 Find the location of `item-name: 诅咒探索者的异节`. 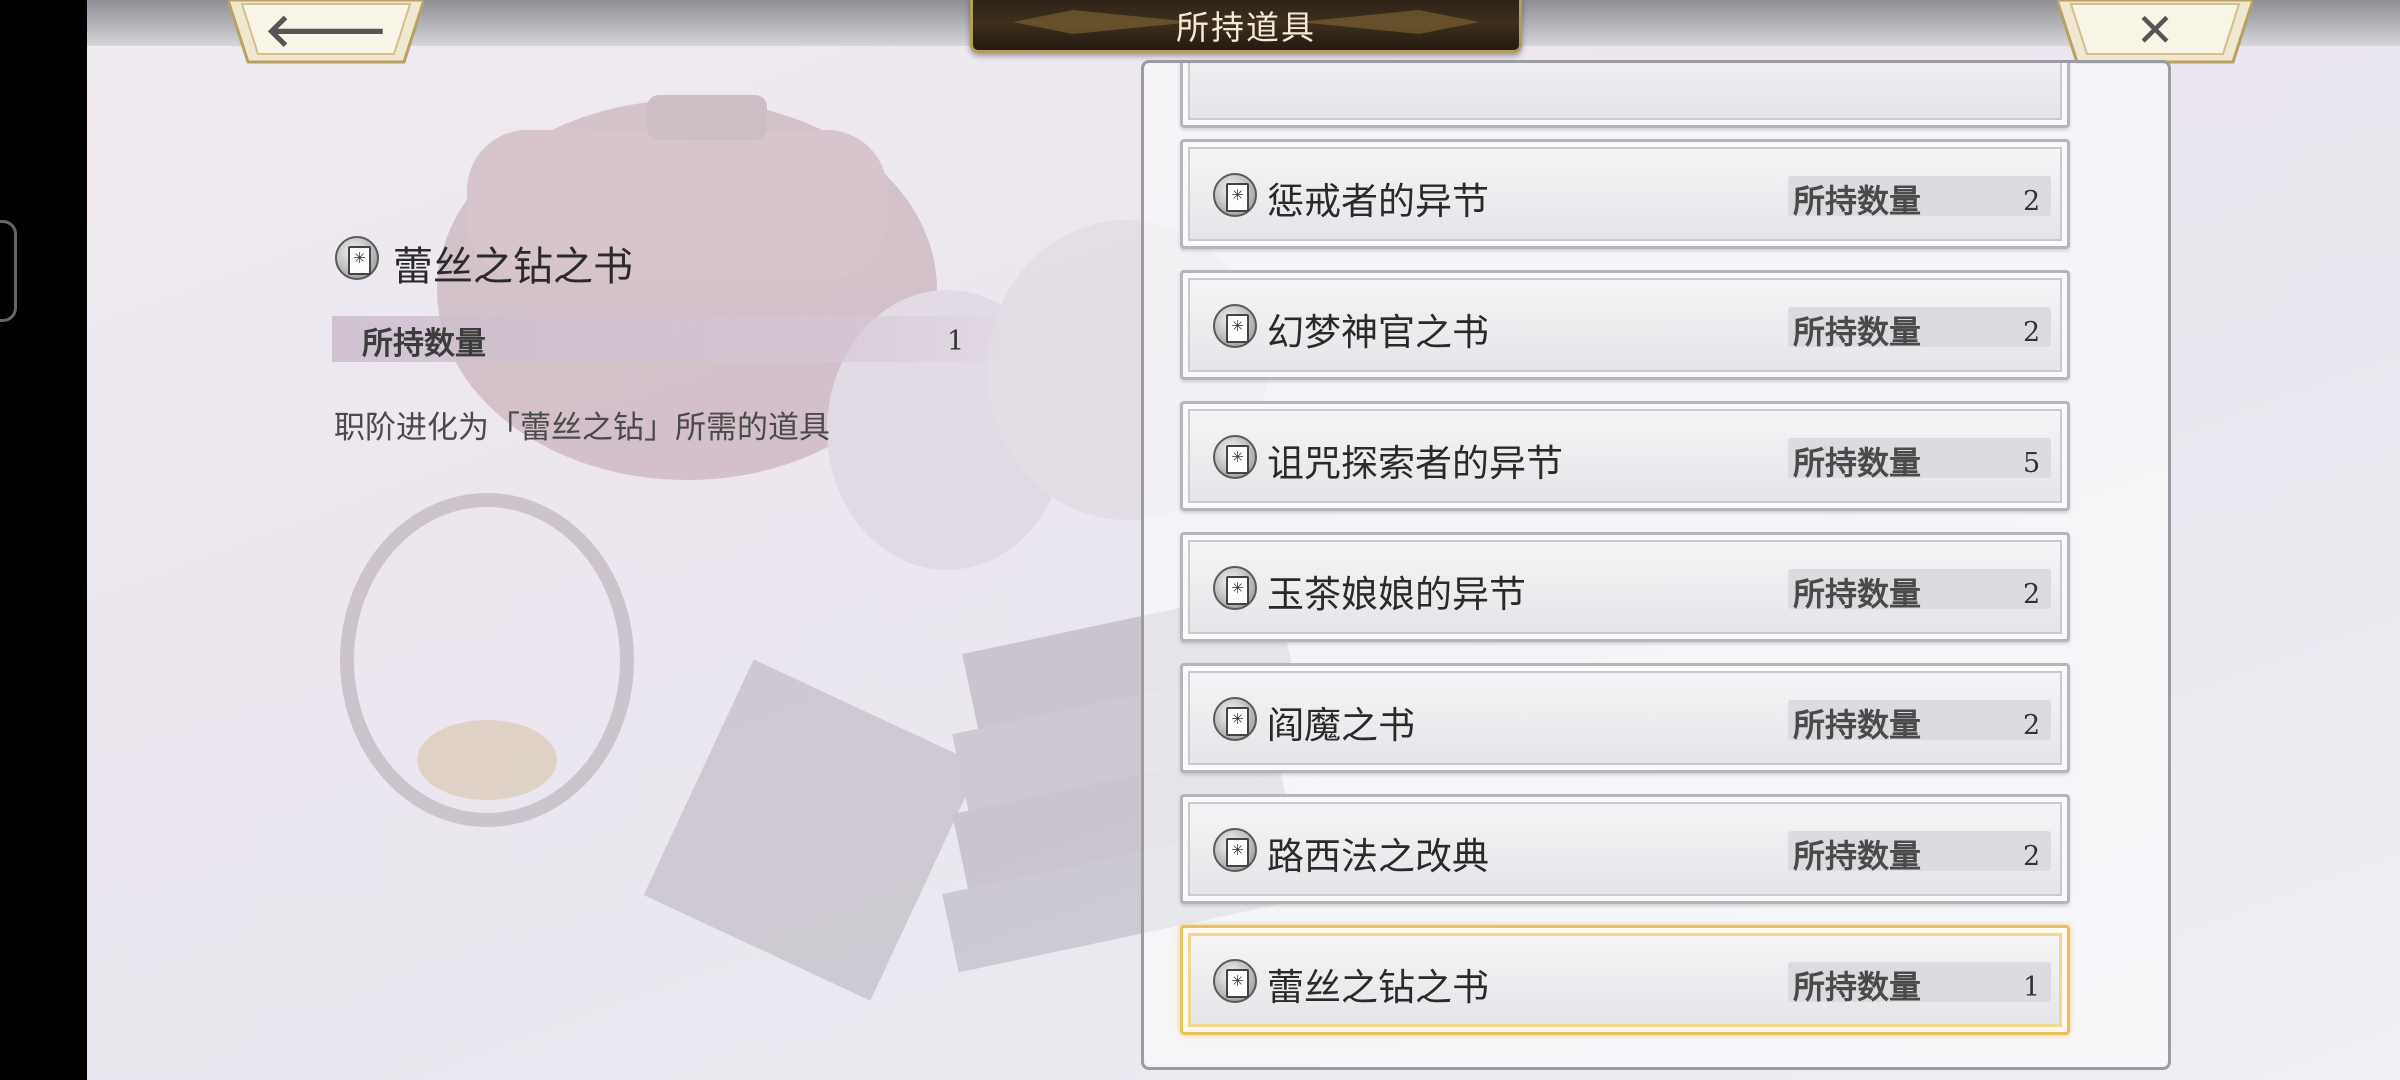

item-name: 诅咒探索者的异节 is located at coordinates (1415, 463).